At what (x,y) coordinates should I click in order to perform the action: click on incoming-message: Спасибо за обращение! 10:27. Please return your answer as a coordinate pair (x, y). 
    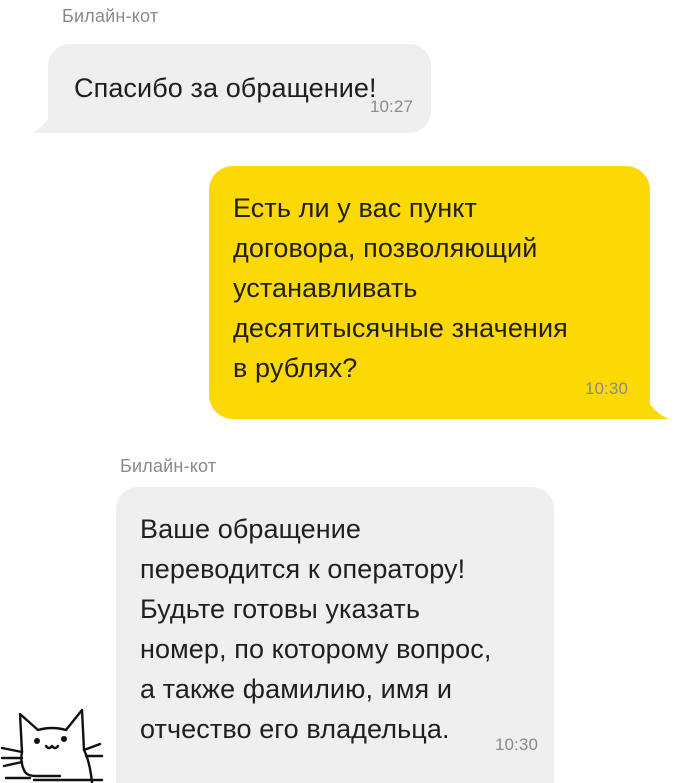
    Looking at the image, I should click on (239, 88).